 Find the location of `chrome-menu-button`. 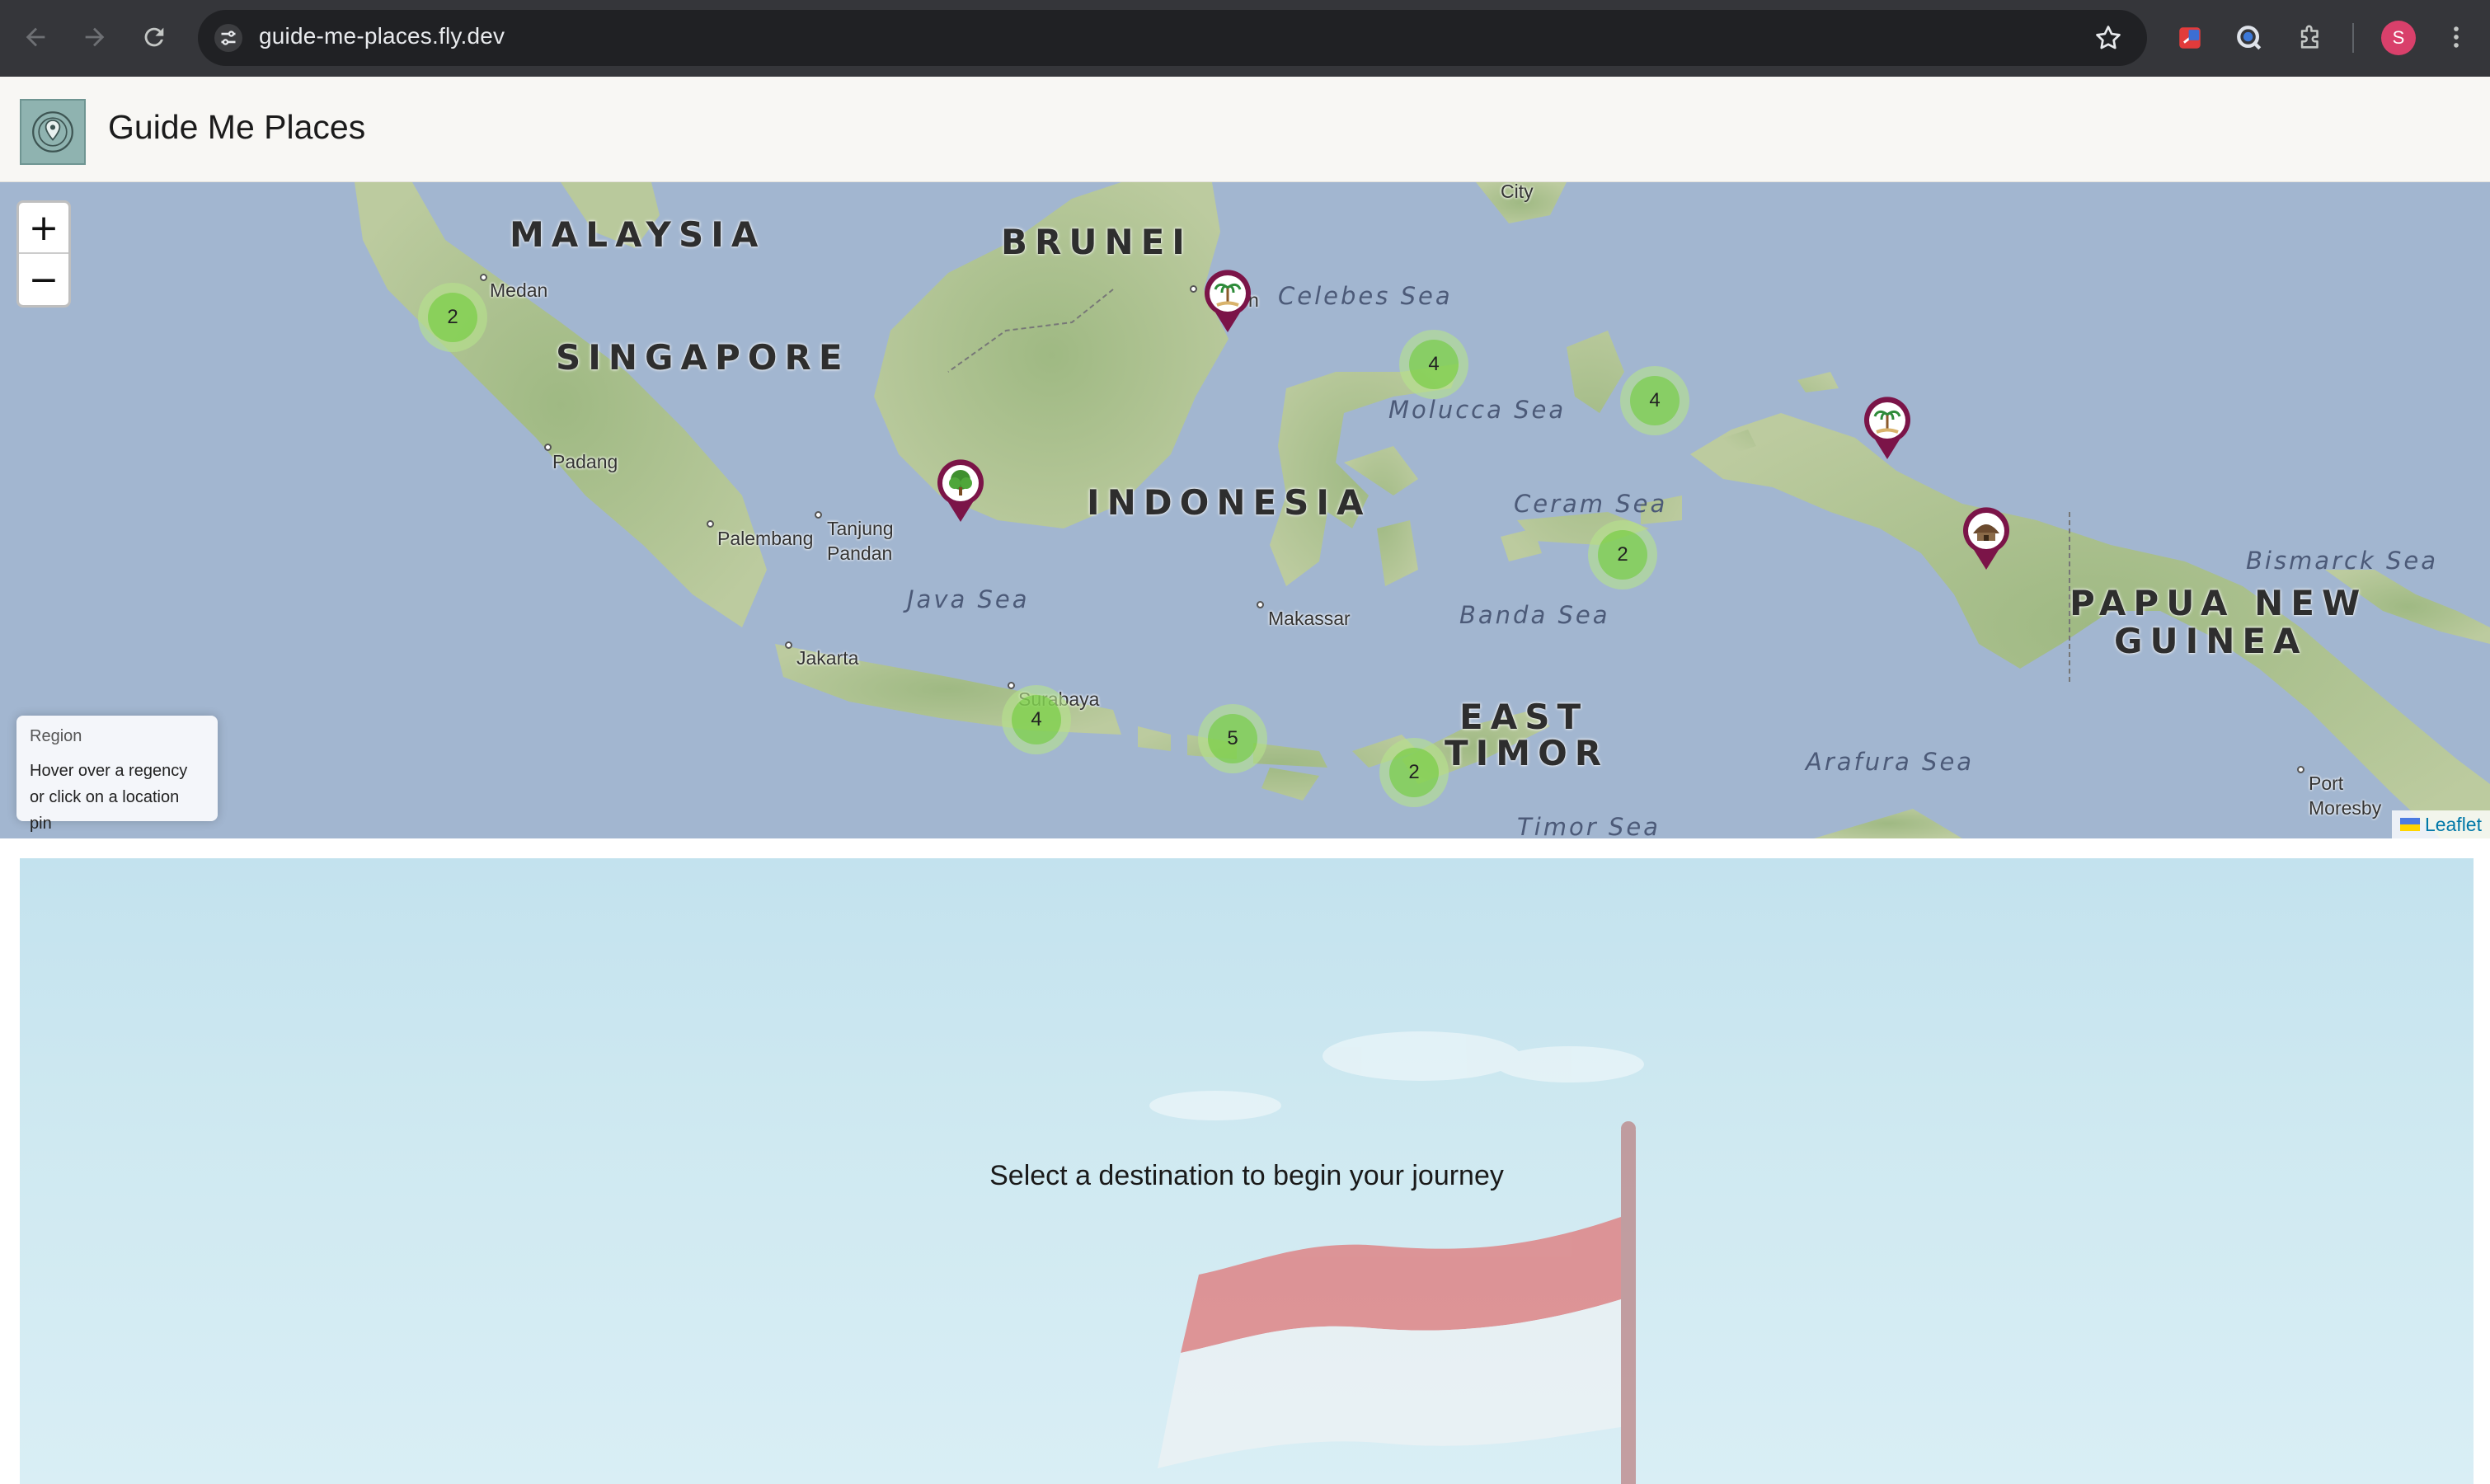

chrome-menu-button is located at coordinates (2456, 37).